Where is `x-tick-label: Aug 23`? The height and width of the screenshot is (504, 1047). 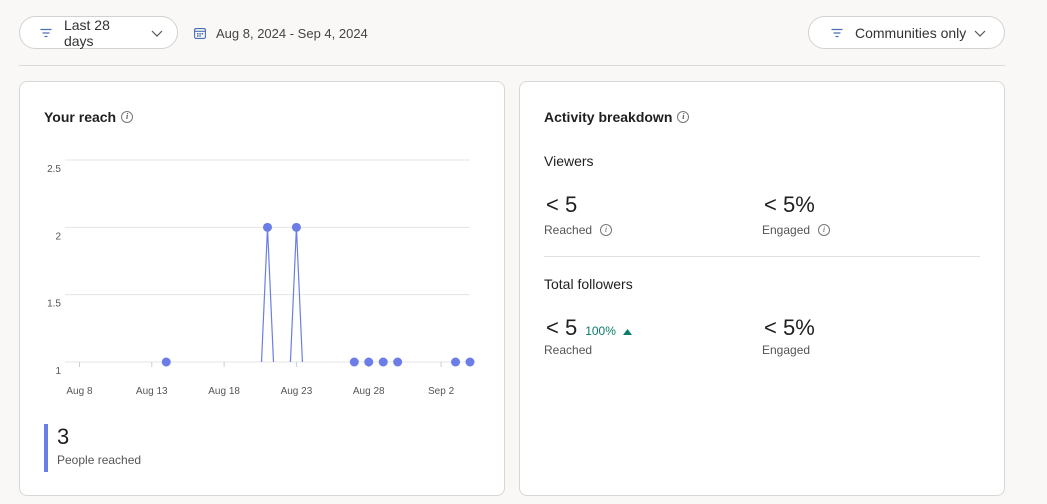
x-tick-label: Aug 23 is located at coordinates (297, 391).